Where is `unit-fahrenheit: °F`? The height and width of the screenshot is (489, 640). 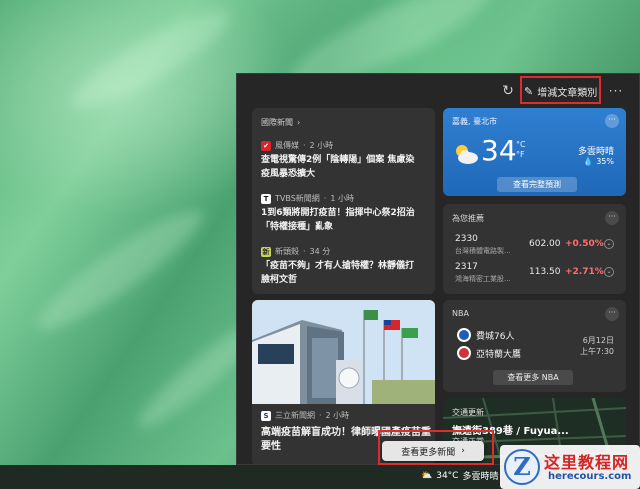
unit-fahrenheit: °F is located at coordinates (521, 155).